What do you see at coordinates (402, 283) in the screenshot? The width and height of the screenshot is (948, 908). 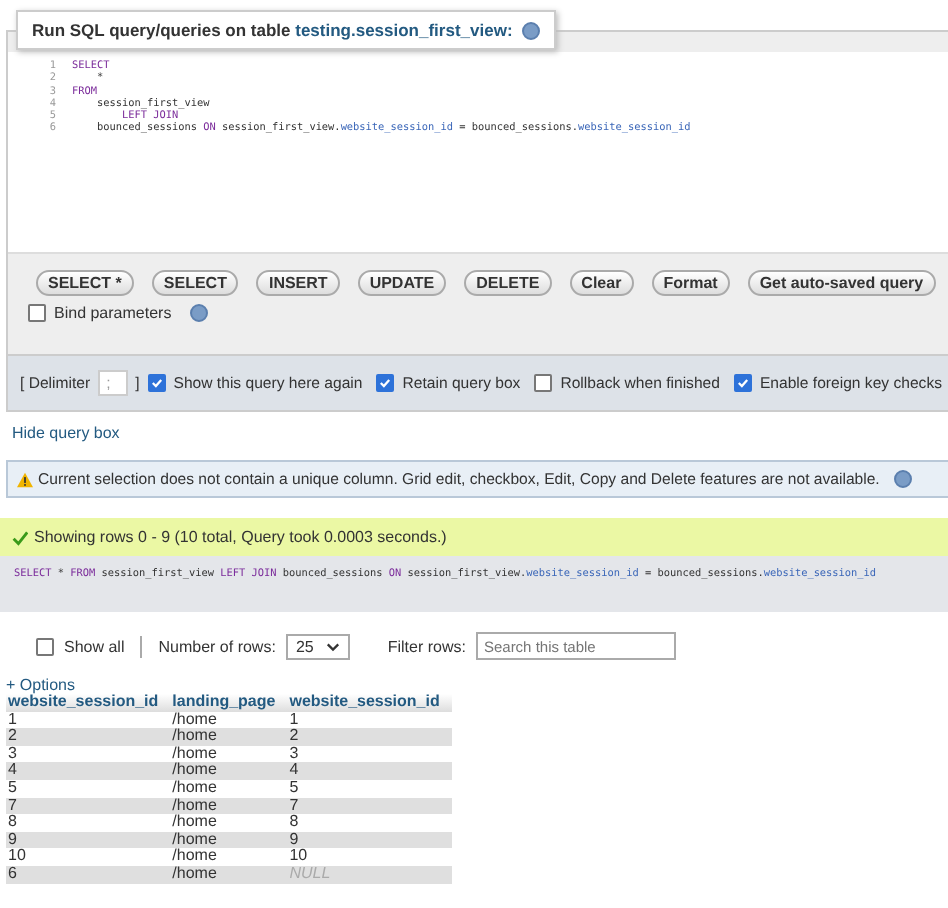 I see `query-button: UPDATE` at bounding box center [402, 283].